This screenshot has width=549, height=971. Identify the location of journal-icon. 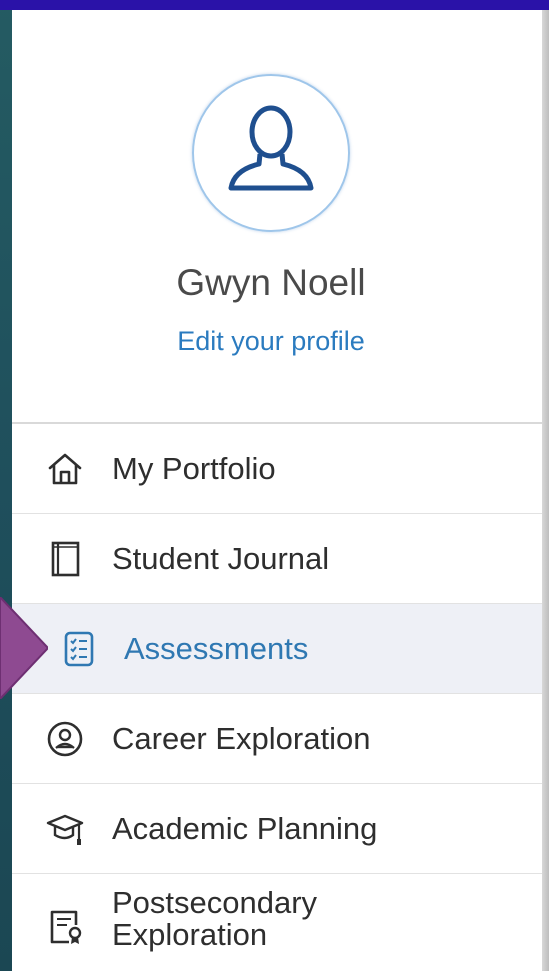
(65, 559).